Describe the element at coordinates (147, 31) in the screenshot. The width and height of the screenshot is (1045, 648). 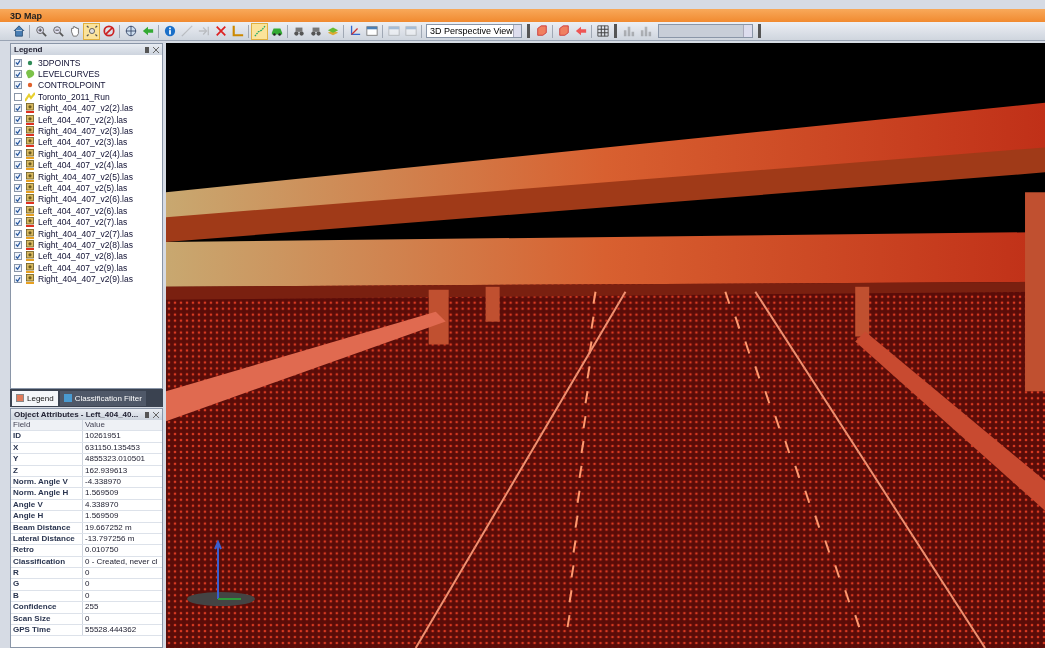
I see `back-arrow-icon` at that location.